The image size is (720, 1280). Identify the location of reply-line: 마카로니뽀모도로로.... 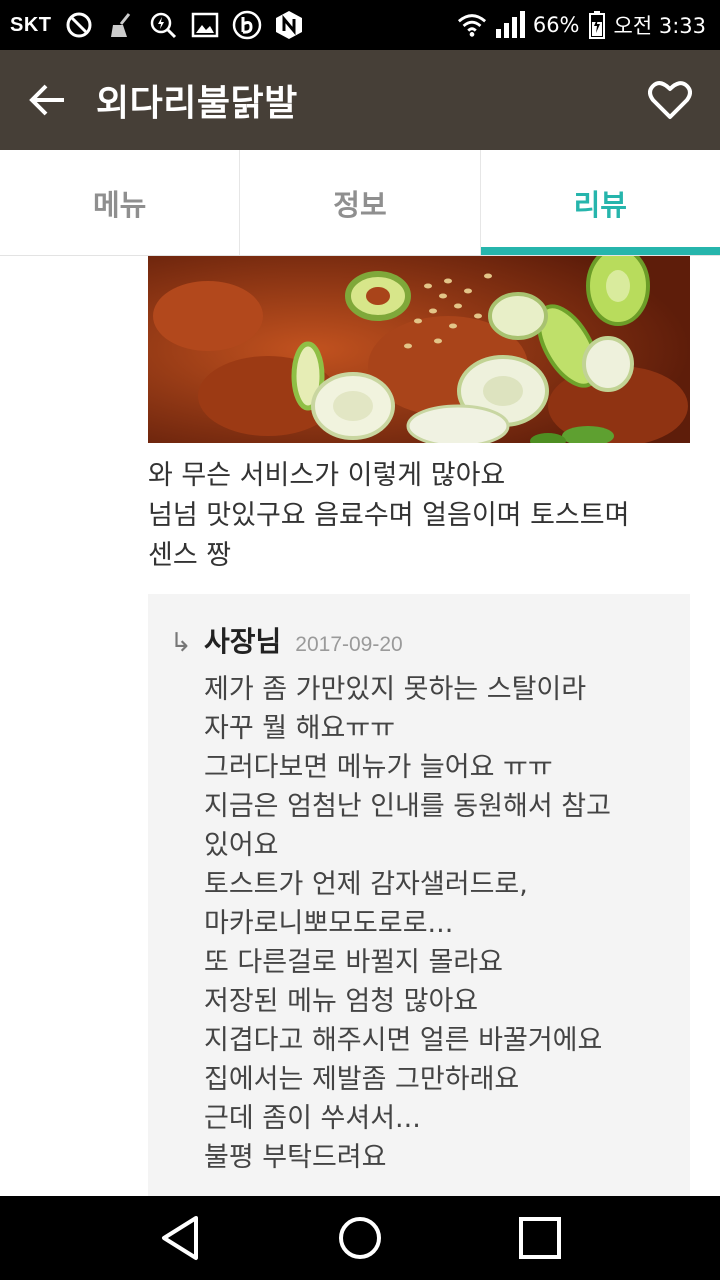
(329, 923).